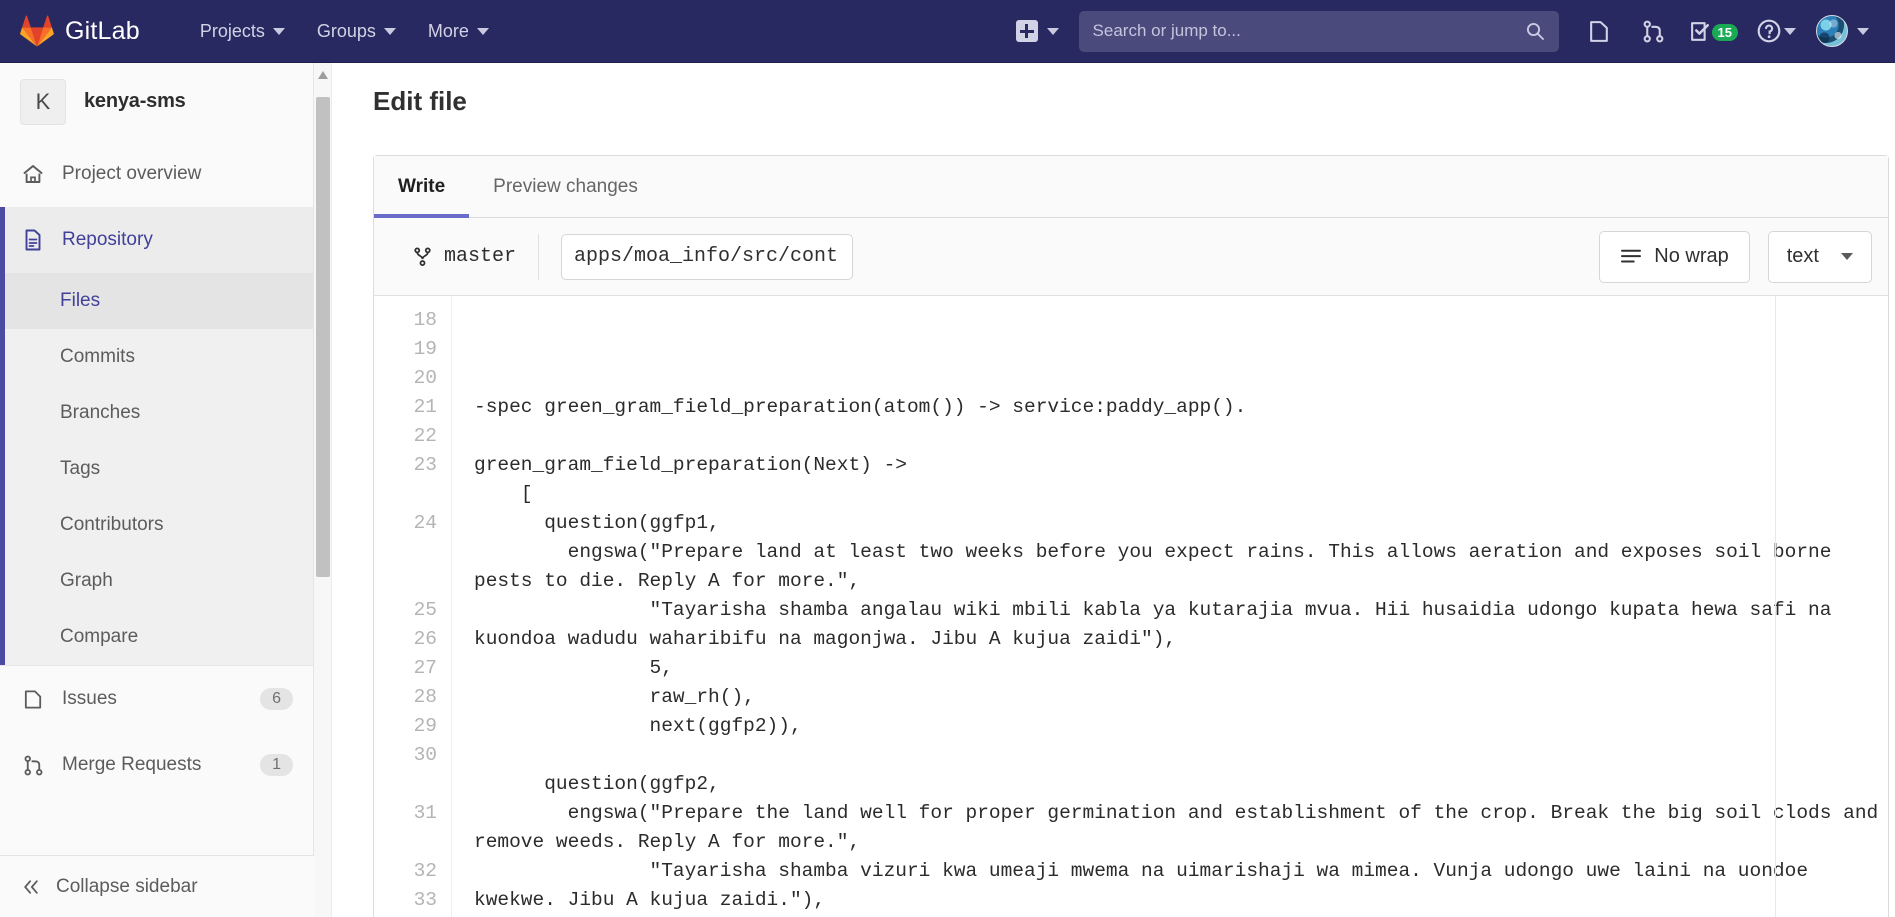 Image resolution: width=1895 pixels, height=917 pixels. Describe the element at coordinates (156, 174) in the screenshot. I see `sidebar-item-project-overview: Project overview` at that location.